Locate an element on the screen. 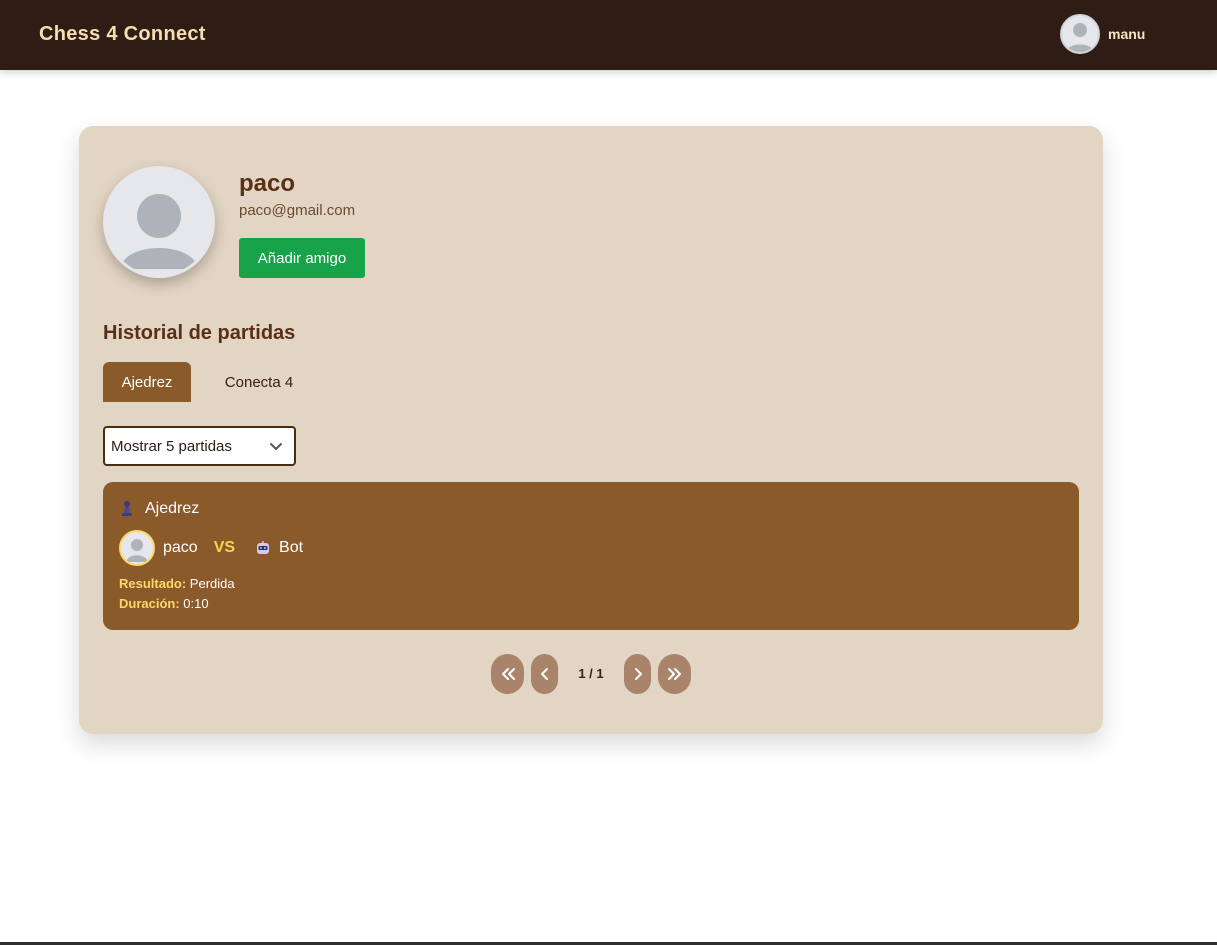 The width and height of the screenshot is (1217, 945). user-avatar-icon is located at coordinates (1080, 34).